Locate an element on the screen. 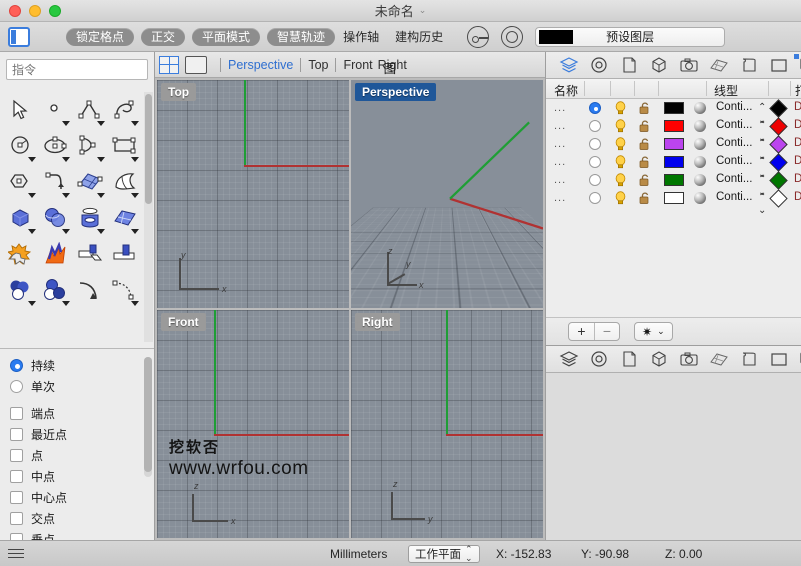  split-icon is located at coordinates (125, 254).